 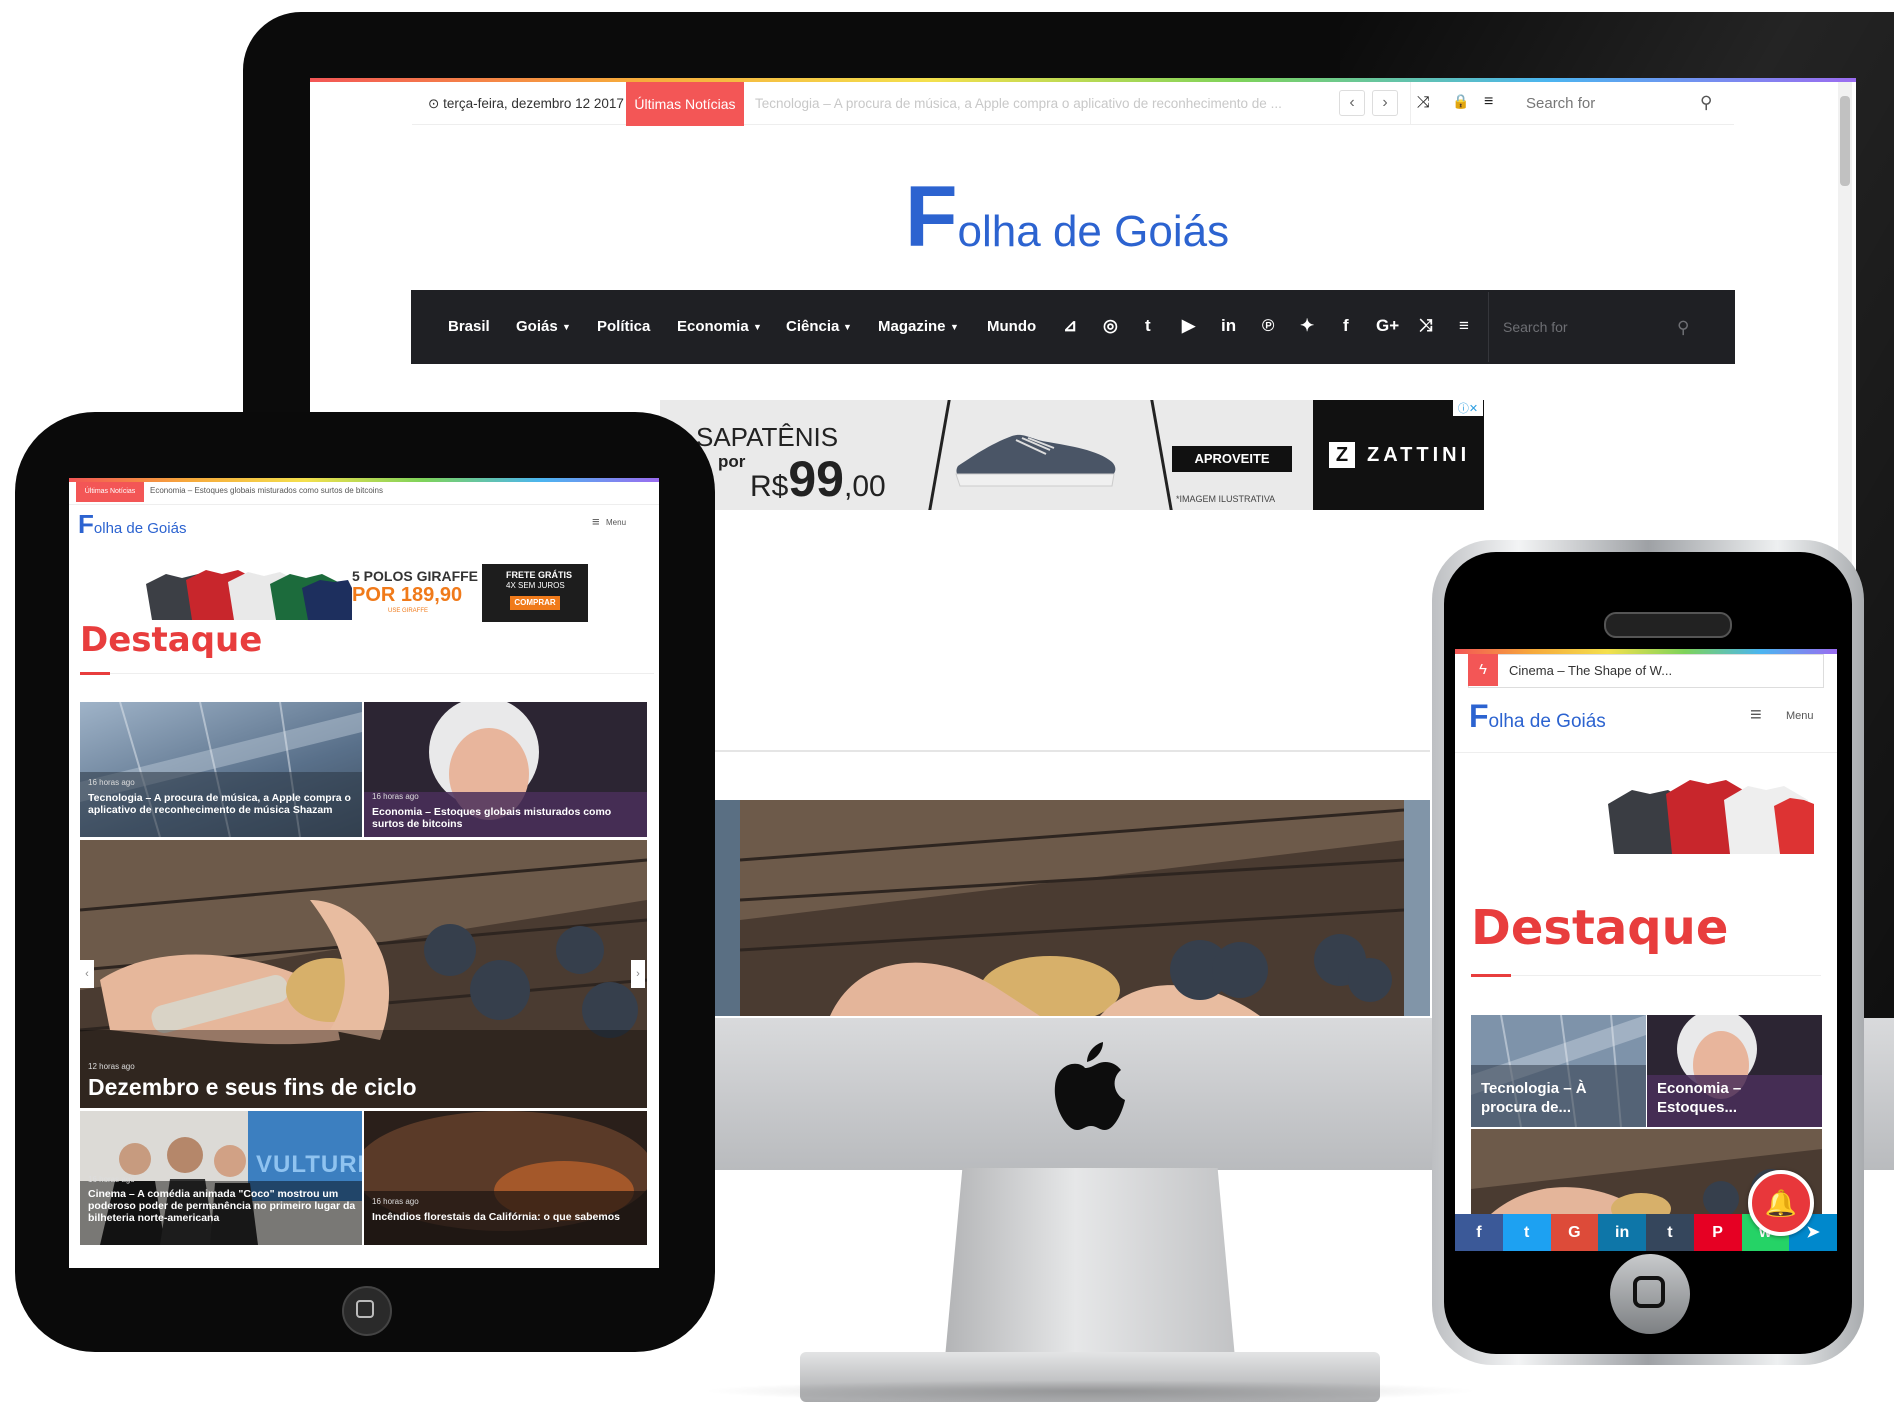 What do you see at coordinates (1307, 326) in the screenshot?
I see `twitter-icon: ✦` at bounding box center [1307, 326].